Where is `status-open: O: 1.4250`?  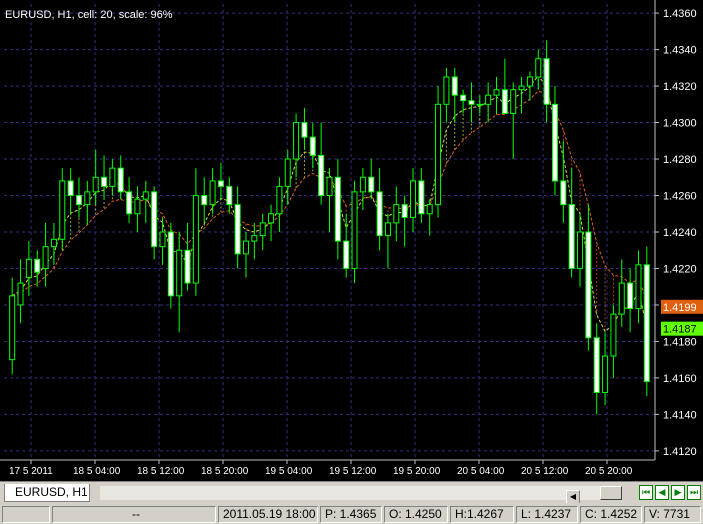 status-open: O: 1.4250 is located at coordinates (416, 514).